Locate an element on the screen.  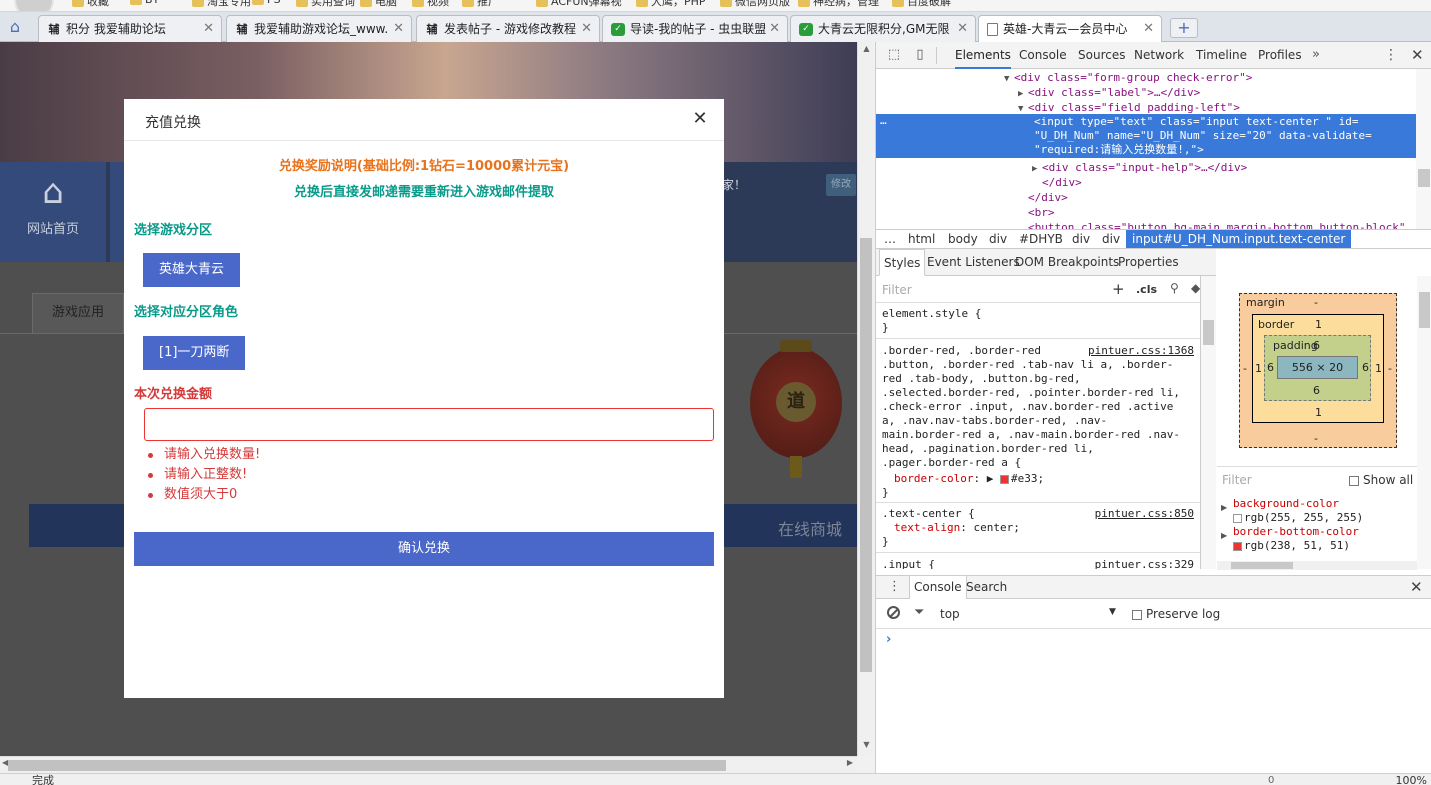
dom-node: </div> is located at coordinates (1146, 197).